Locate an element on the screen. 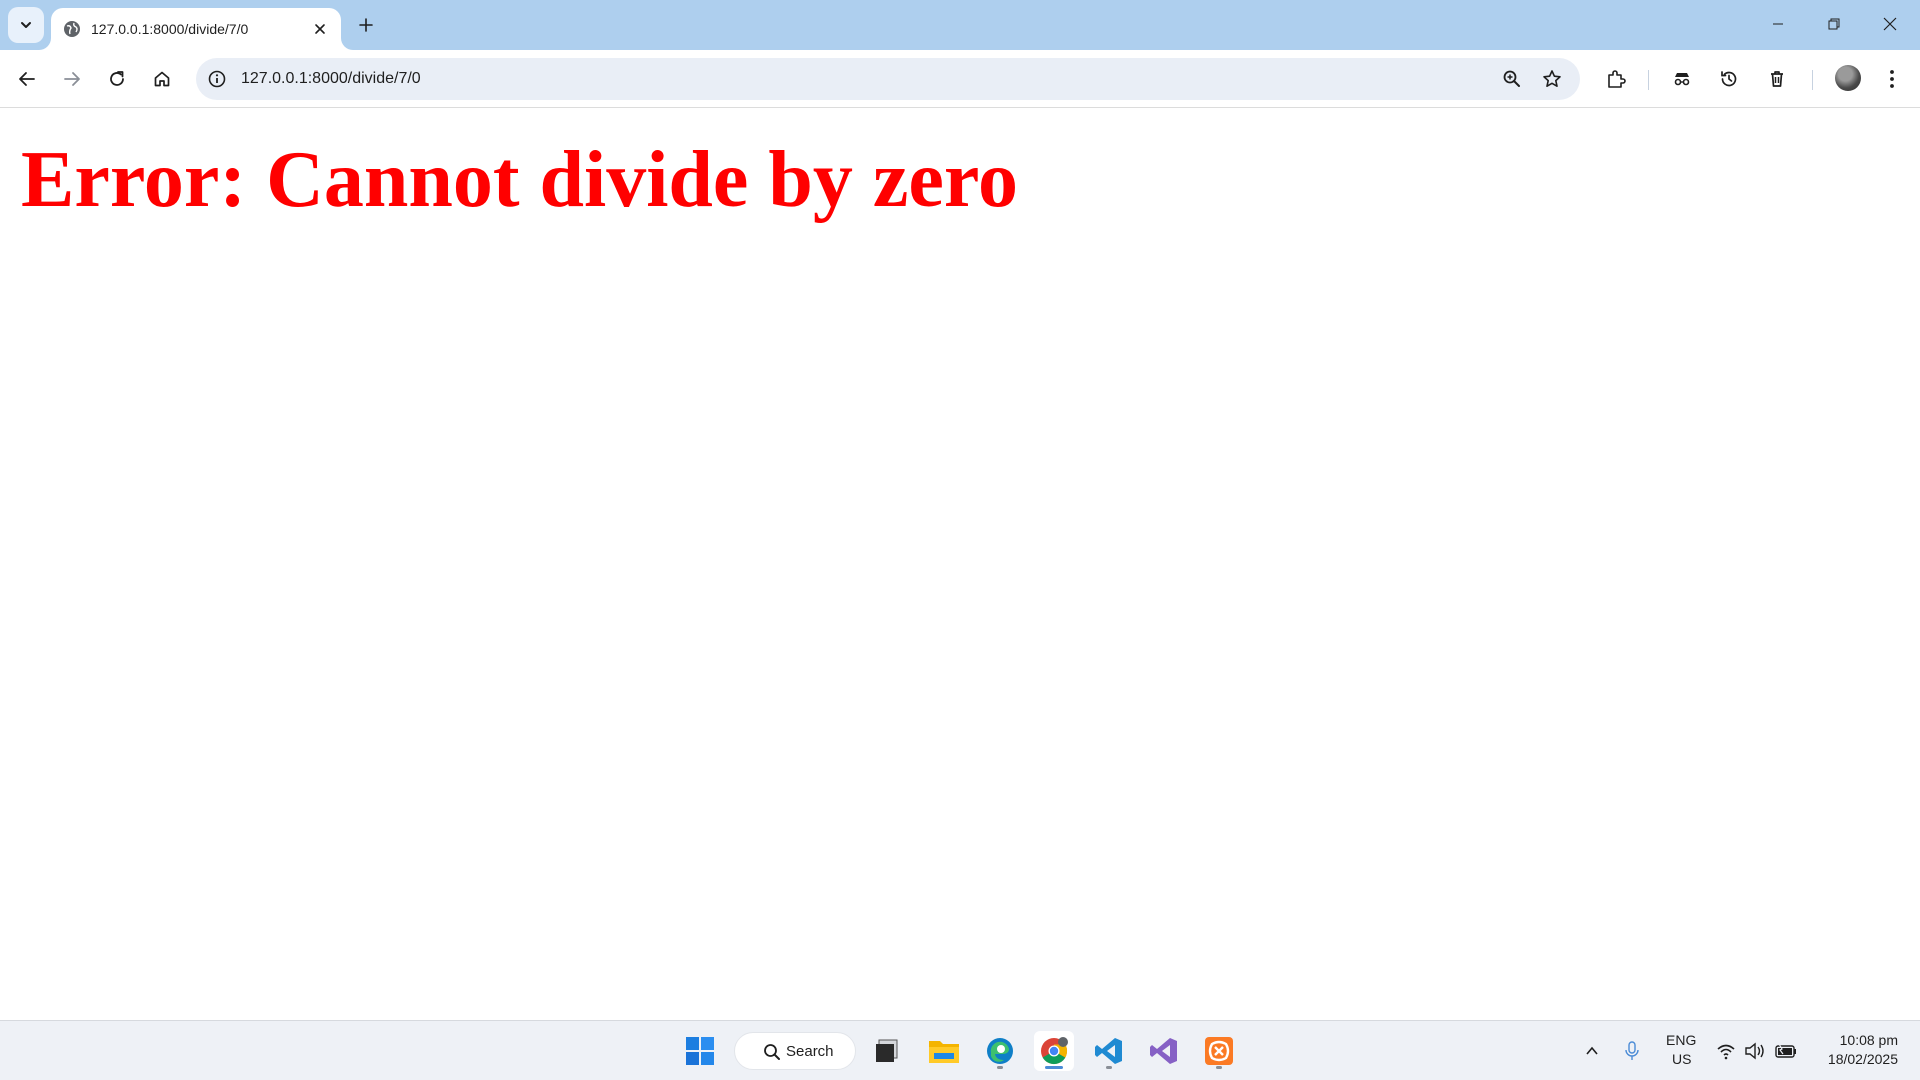  history-button is located at coordinates (1729, 79).